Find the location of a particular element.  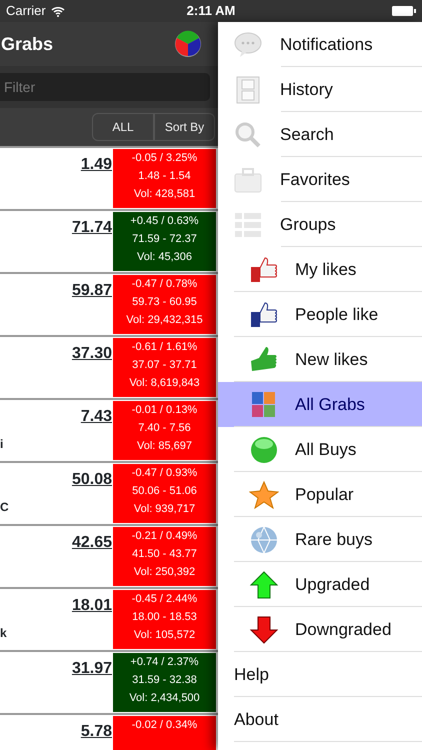

menu-item: New likes is located at coordinates (320, 359).